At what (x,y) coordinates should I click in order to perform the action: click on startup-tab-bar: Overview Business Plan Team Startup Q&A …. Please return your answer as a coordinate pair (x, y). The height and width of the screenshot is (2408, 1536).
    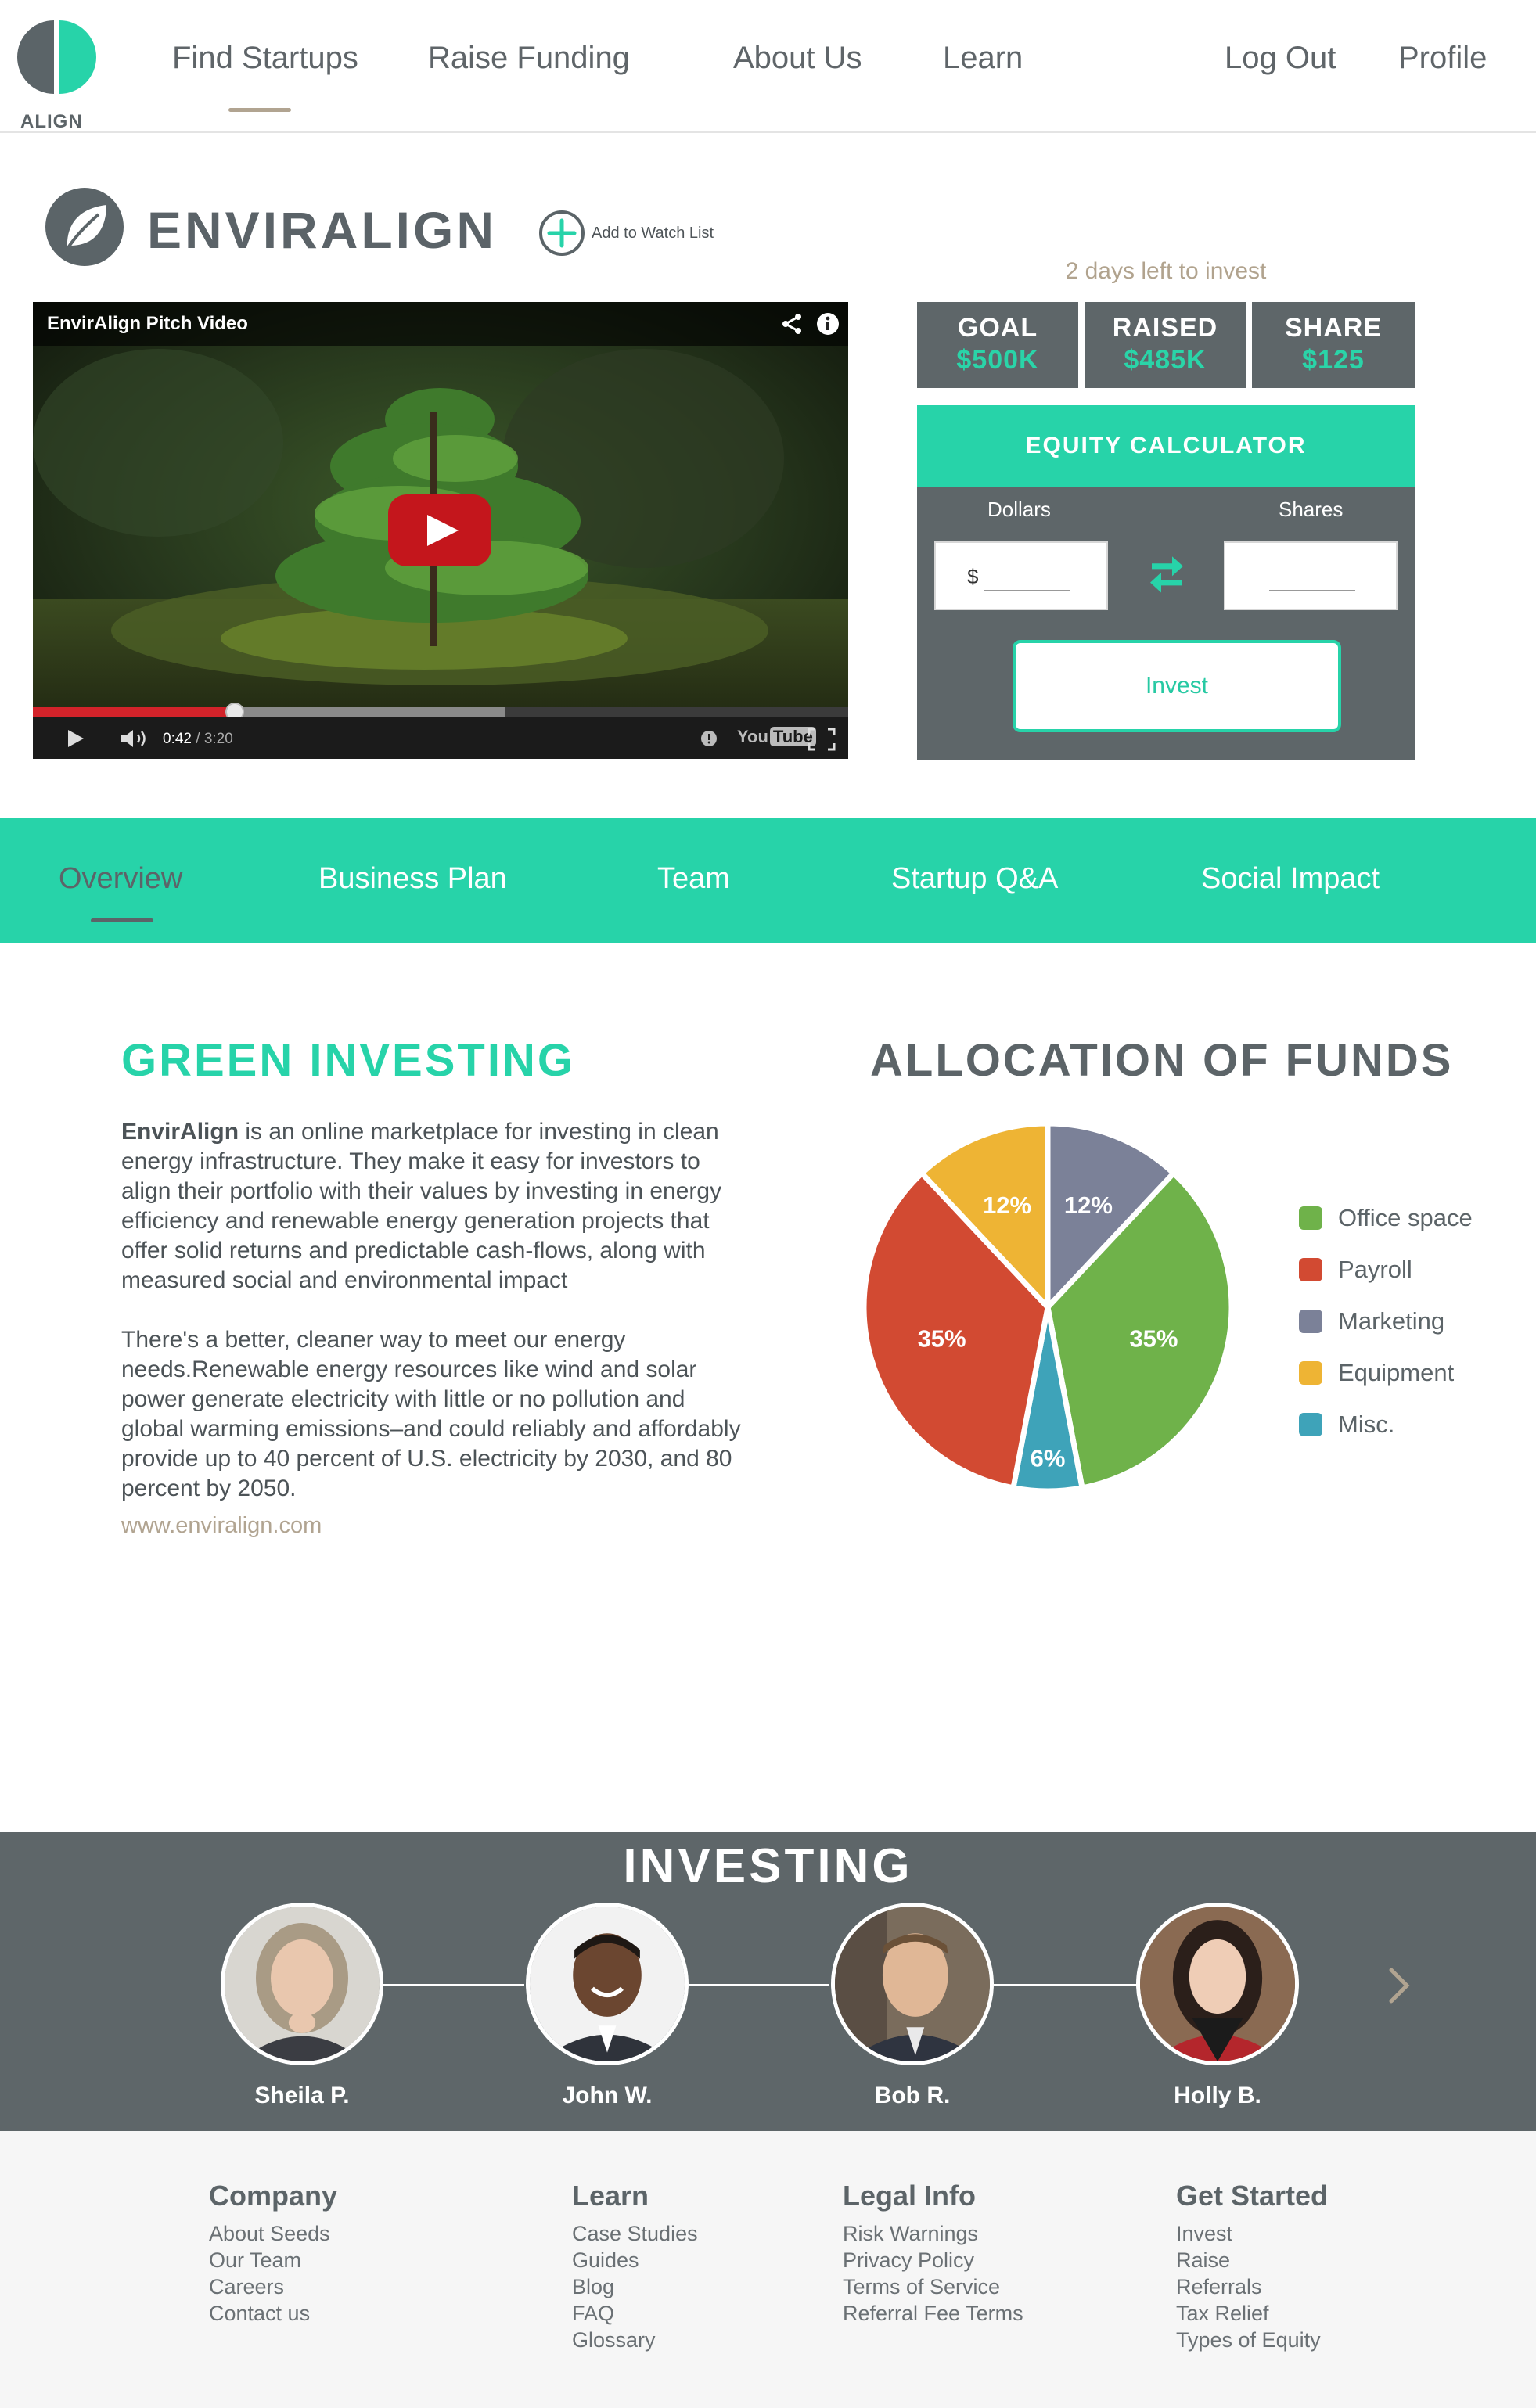
    Looking at the image, I should click on (768, 880).